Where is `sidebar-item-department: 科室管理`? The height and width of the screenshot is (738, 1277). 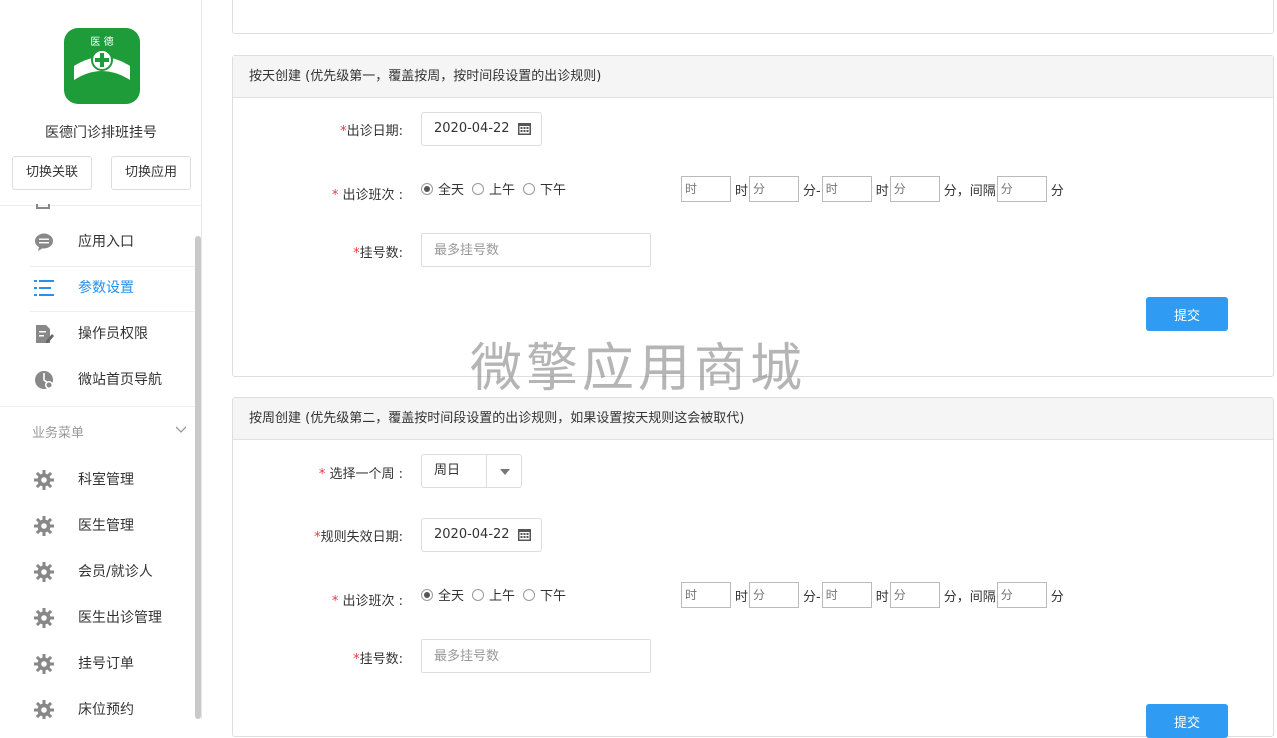 sidebar-item-department: 科室管理 is located at coordinates (97, 480).